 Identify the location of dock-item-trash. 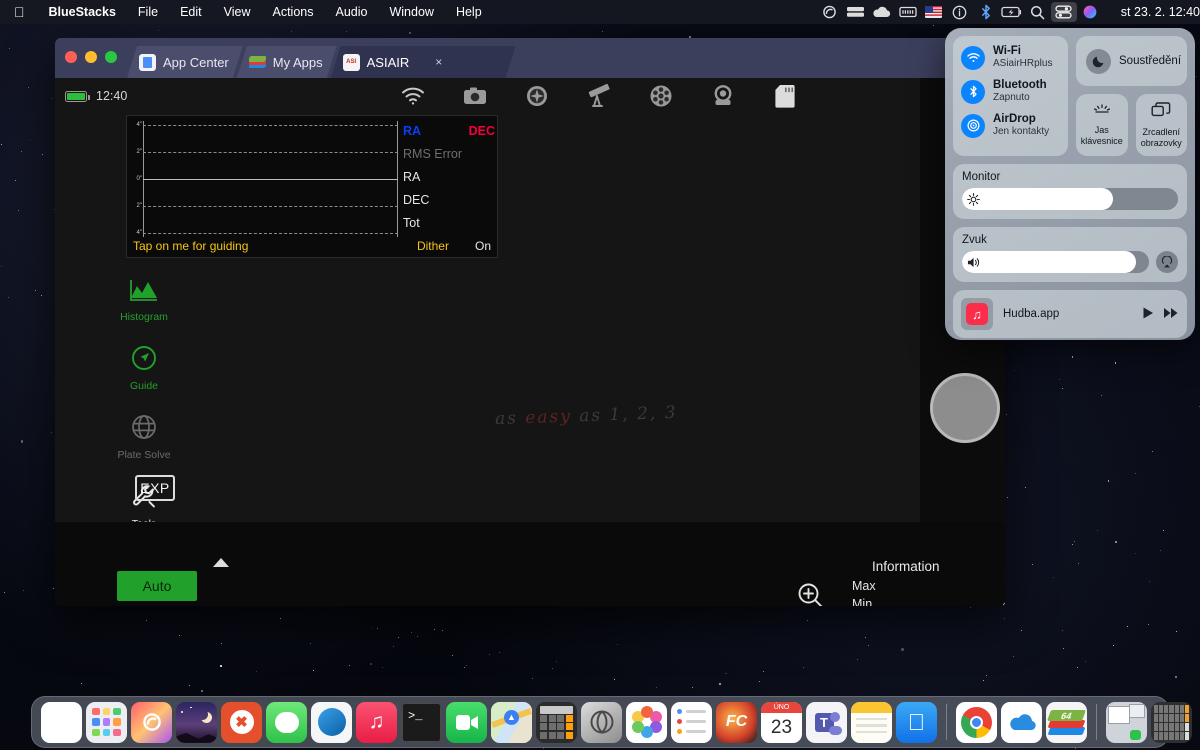
(1198, 722).